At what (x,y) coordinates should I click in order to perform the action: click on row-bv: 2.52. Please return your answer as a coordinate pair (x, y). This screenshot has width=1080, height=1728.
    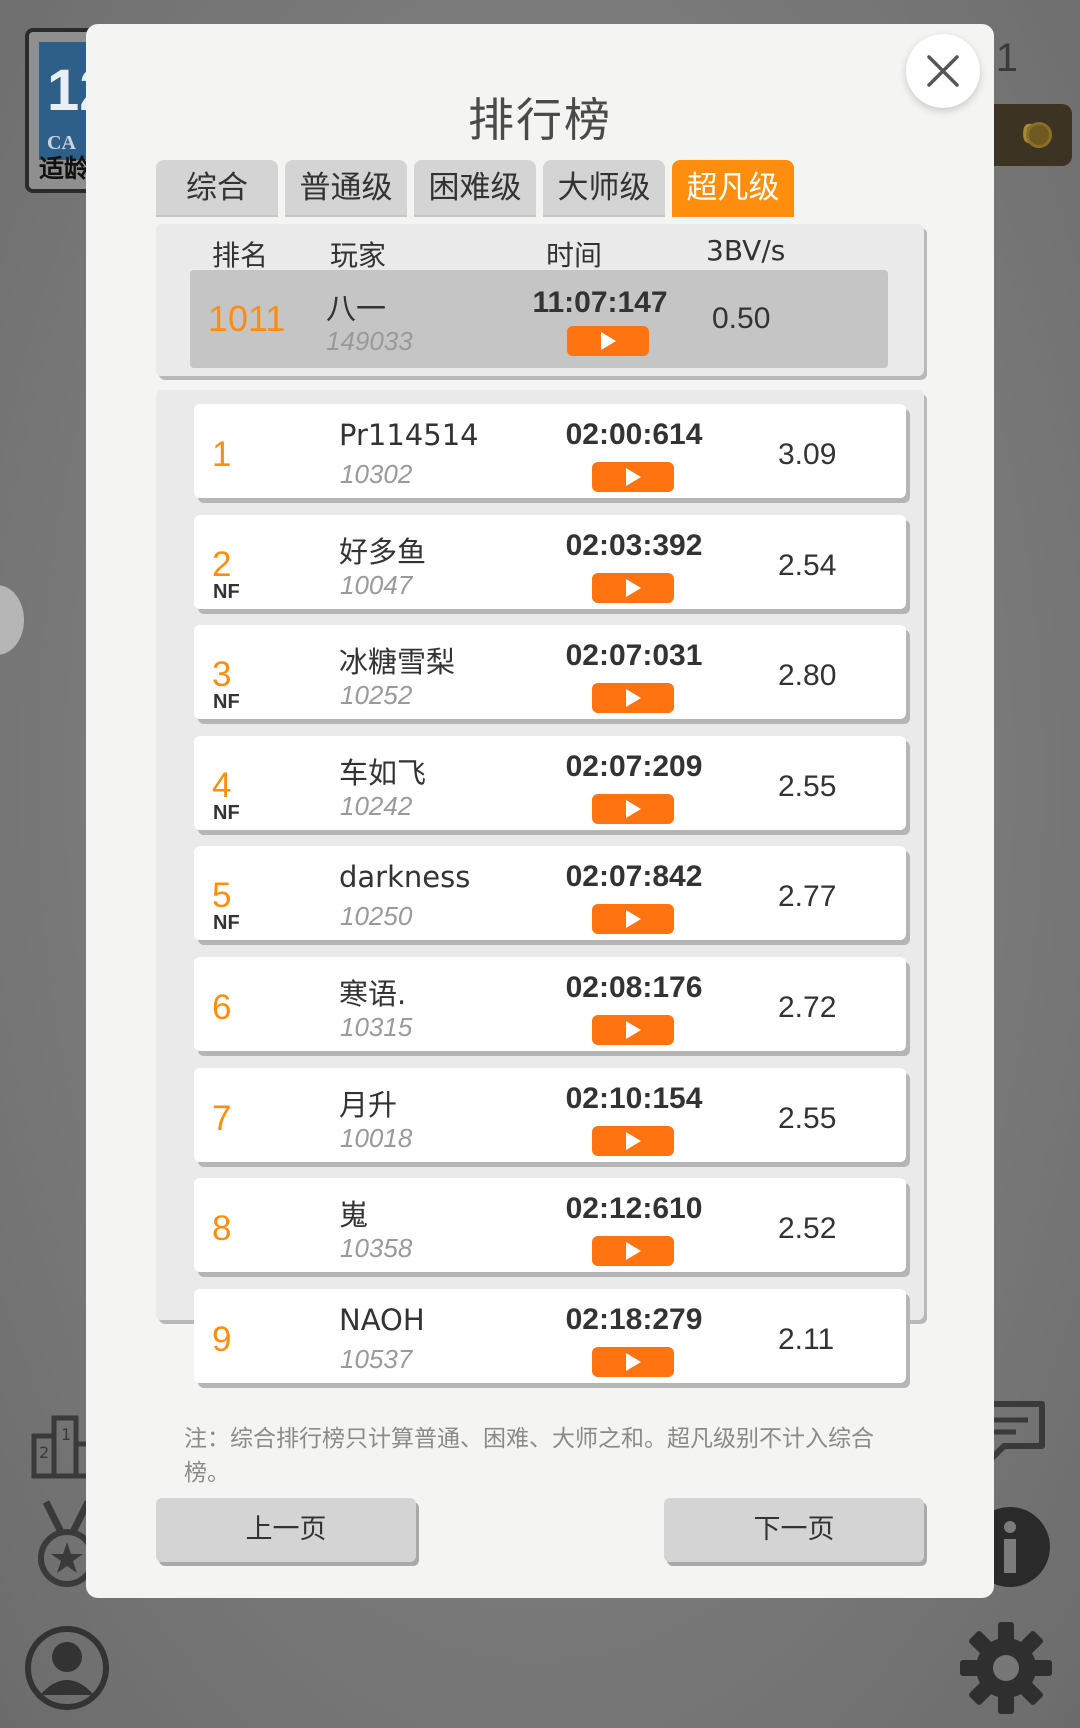
    Looking at the image, I should click on (807, 1229).